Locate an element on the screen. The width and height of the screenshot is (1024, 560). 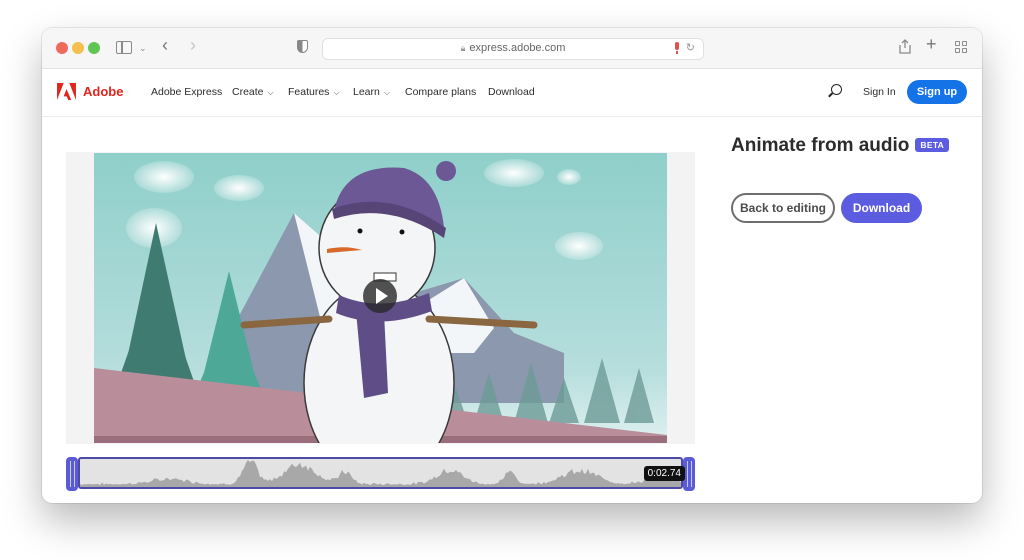
share-icon is located at coordinates (905, 47).